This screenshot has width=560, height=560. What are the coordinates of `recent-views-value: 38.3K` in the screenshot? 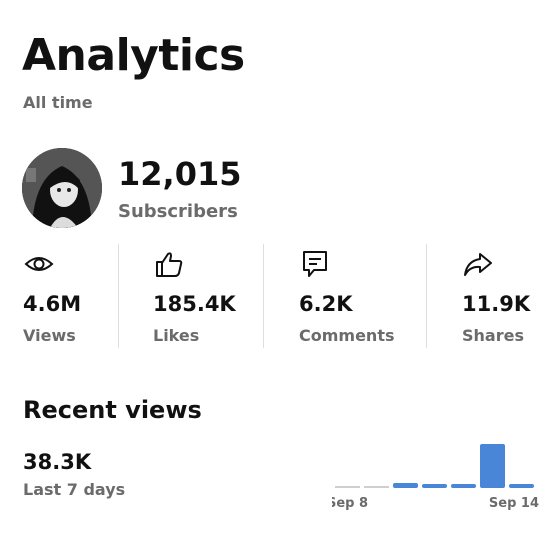 It's located at (57, 462).